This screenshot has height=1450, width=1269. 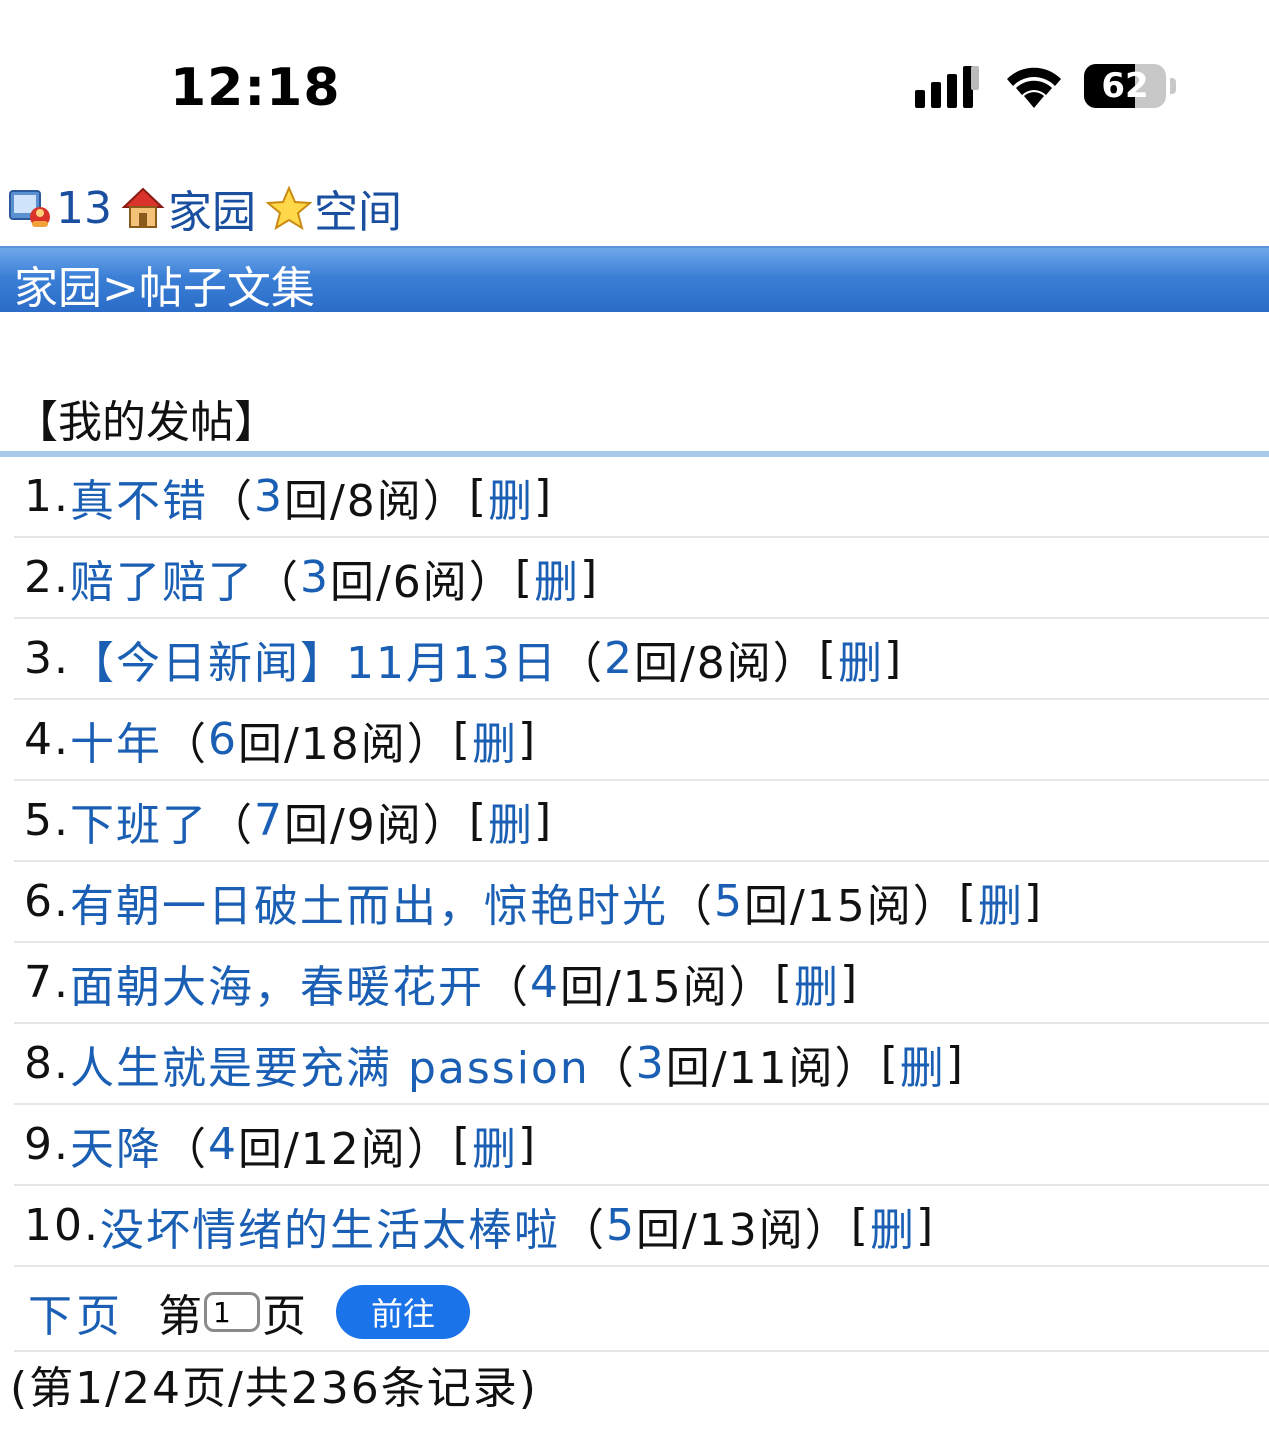 What do you see at coordinates (743, 1230) in the screenshot?
I see `post-reads: 回/13阅）` at bounding box center [743, 1230].